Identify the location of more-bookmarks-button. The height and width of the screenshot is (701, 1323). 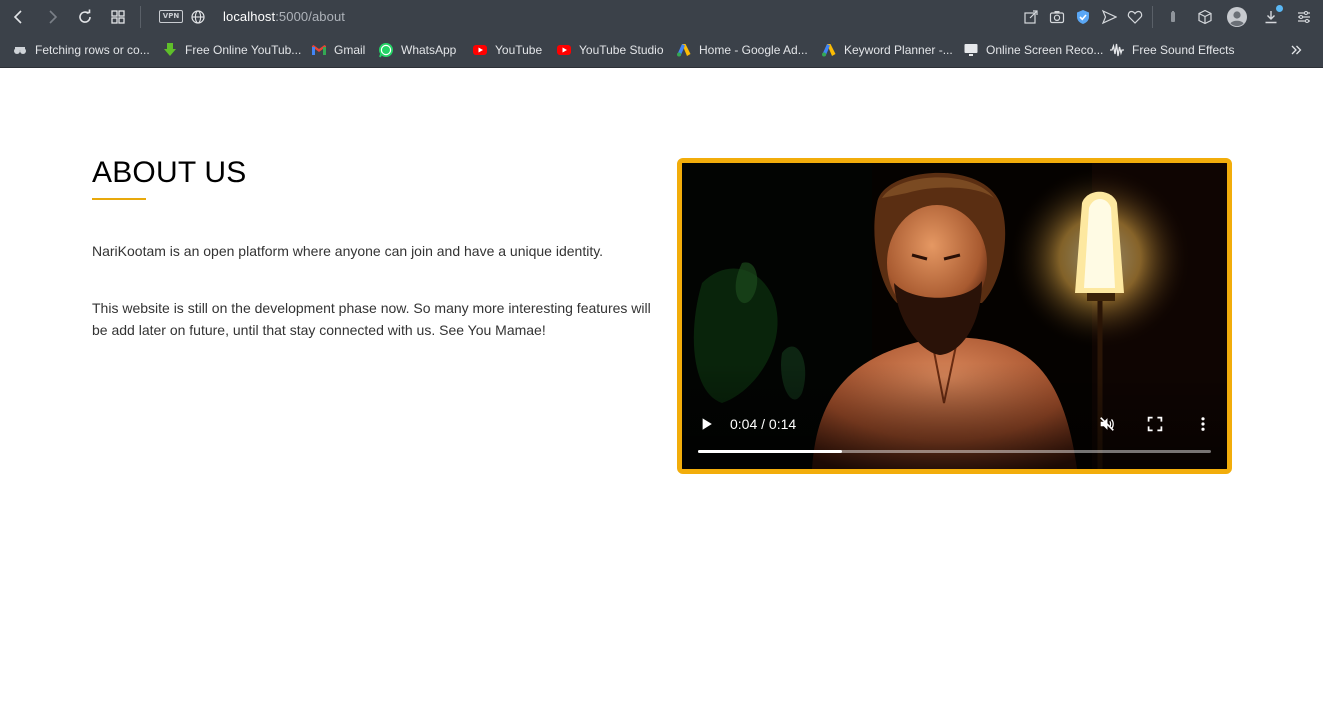
(1299, 50).